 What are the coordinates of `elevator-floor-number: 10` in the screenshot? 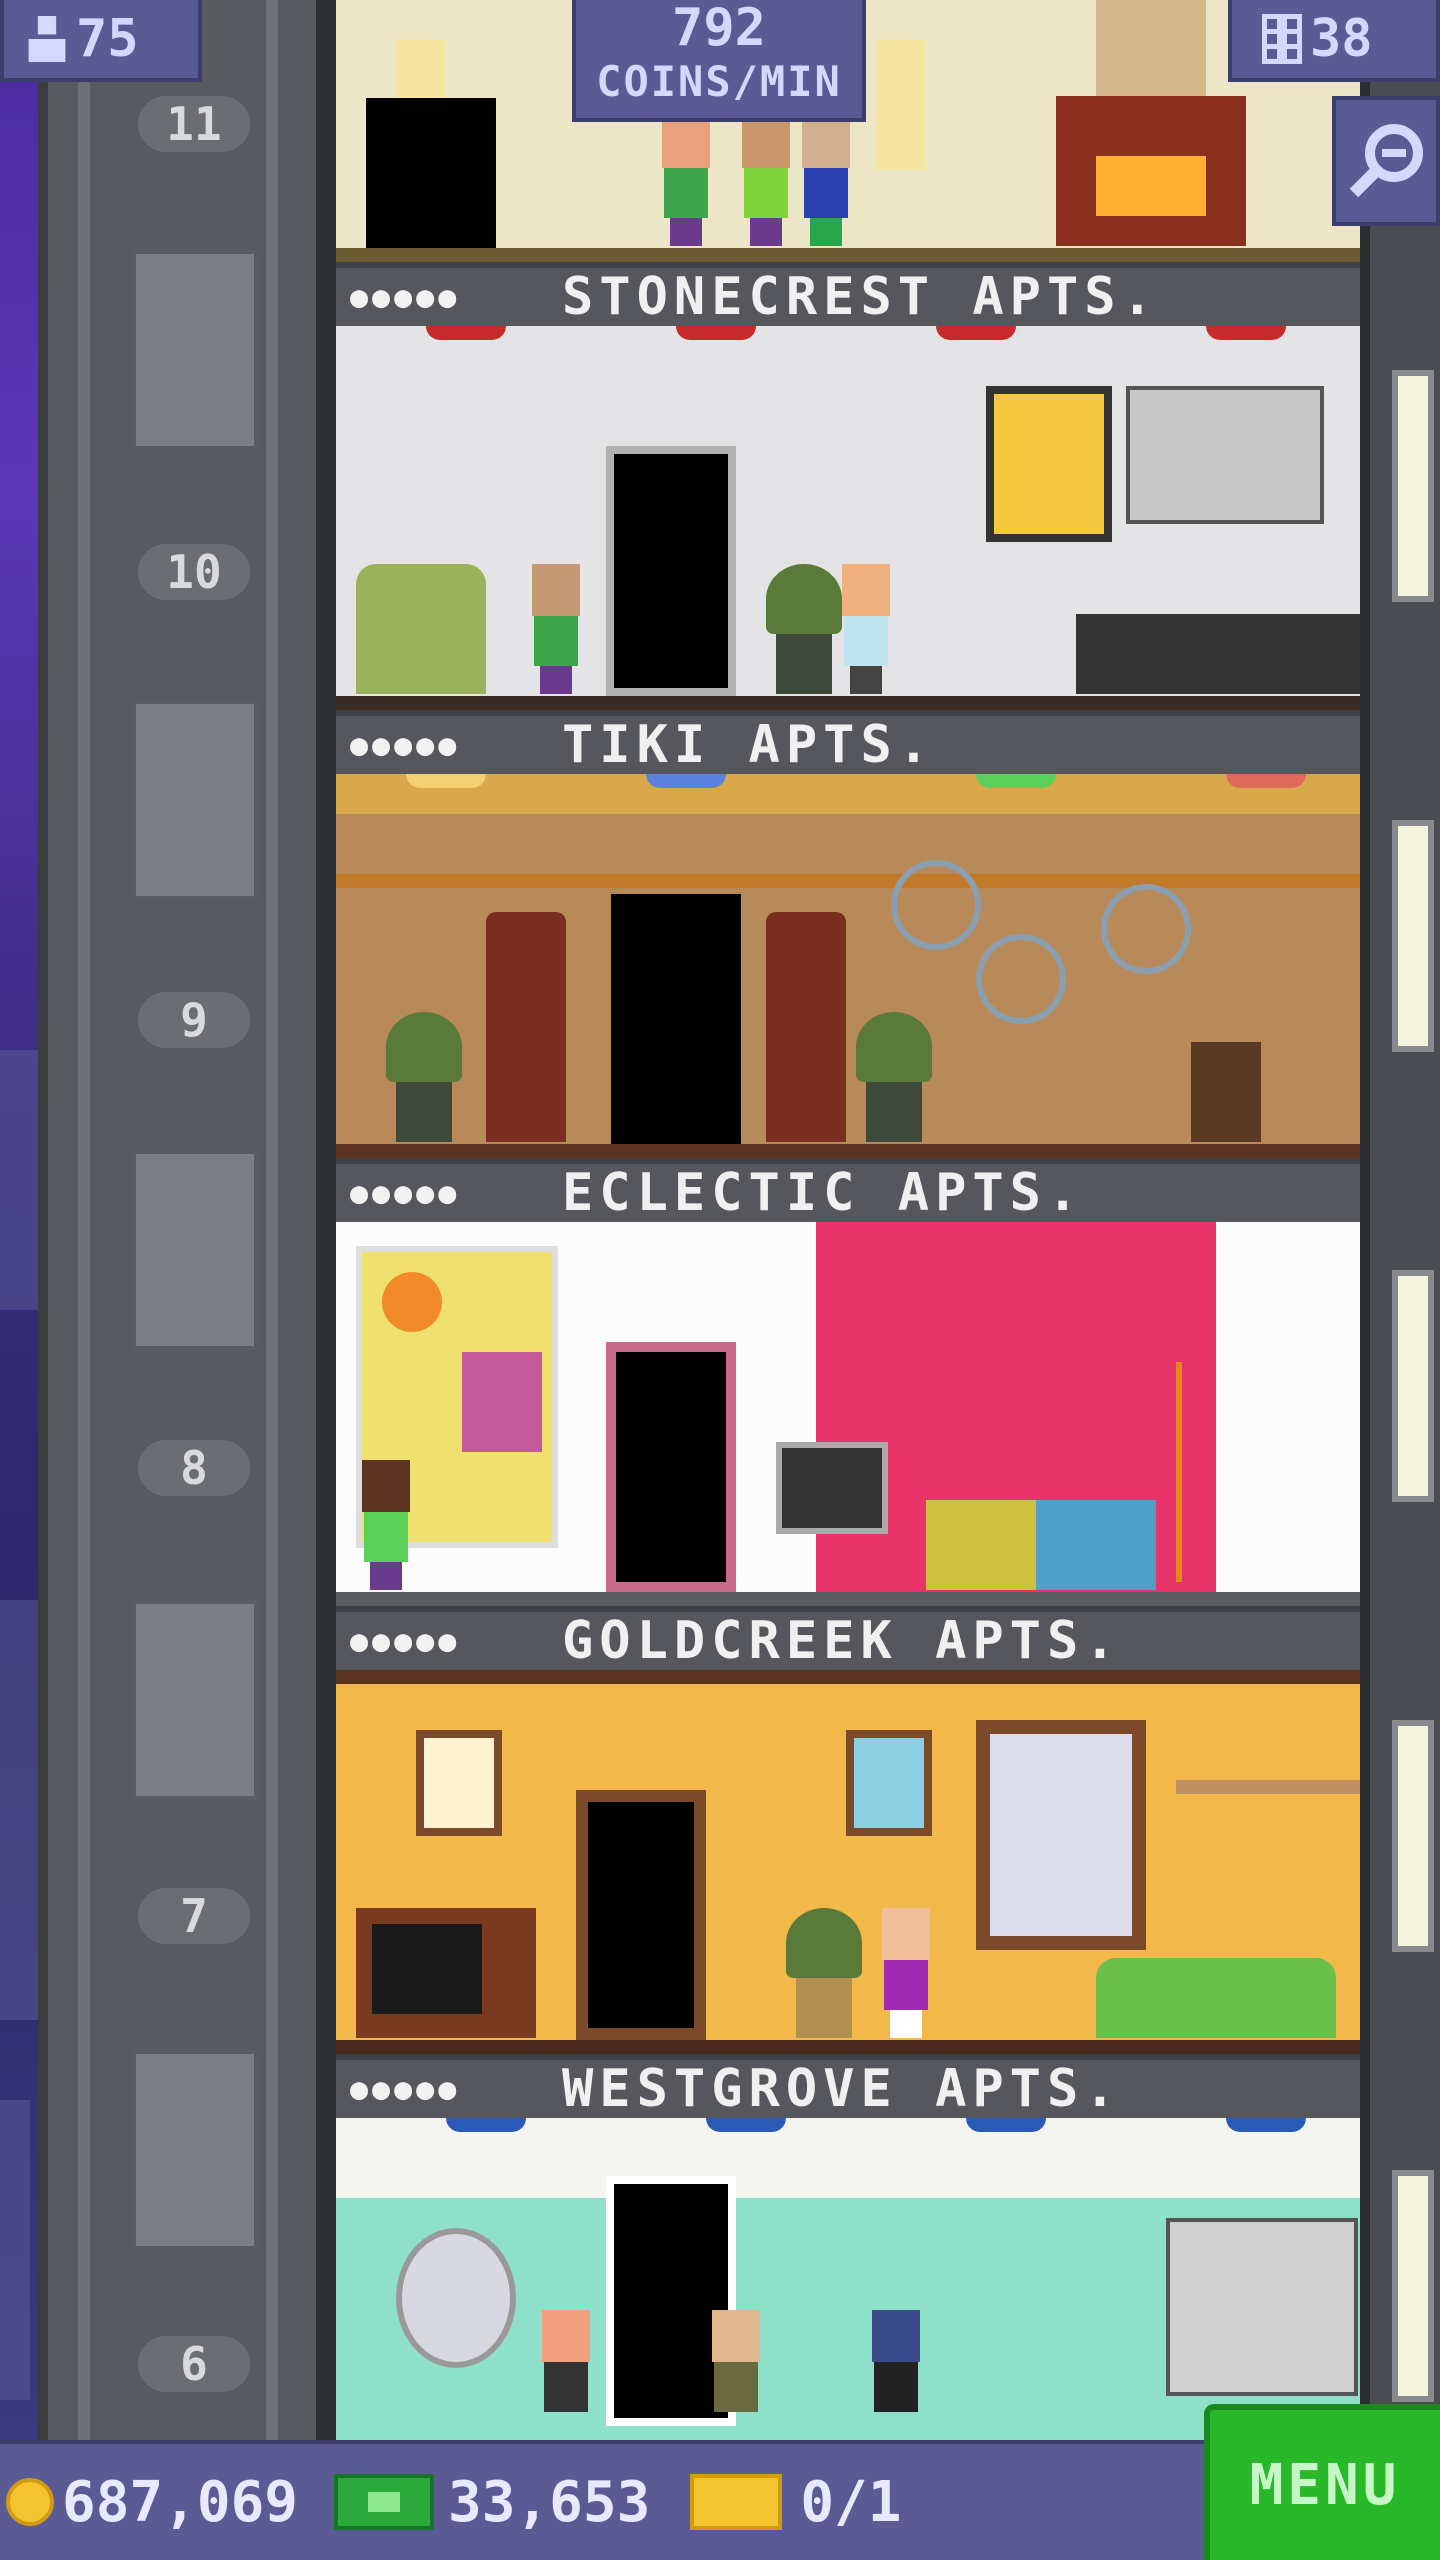 It's located at (194, 572).